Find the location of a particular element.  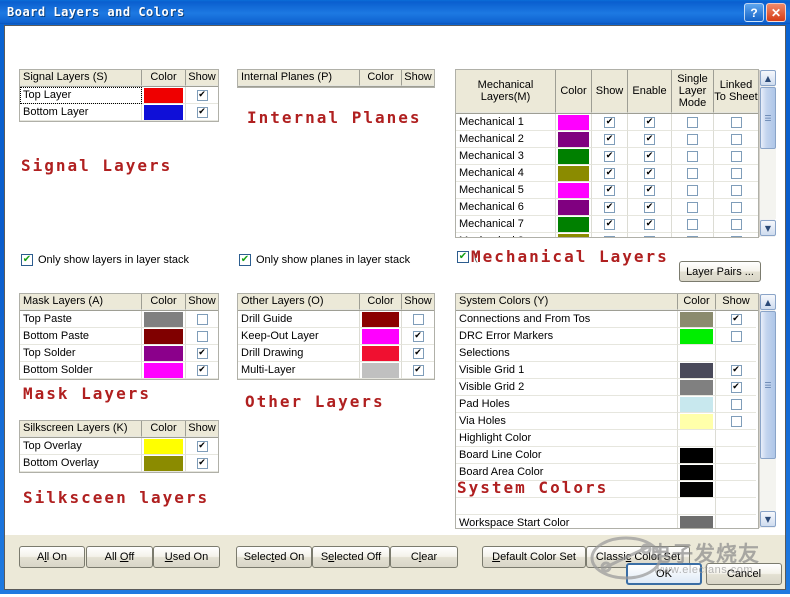

option-only-show-layers: Only show layers in layer stack is located at coordinates (105, 260).